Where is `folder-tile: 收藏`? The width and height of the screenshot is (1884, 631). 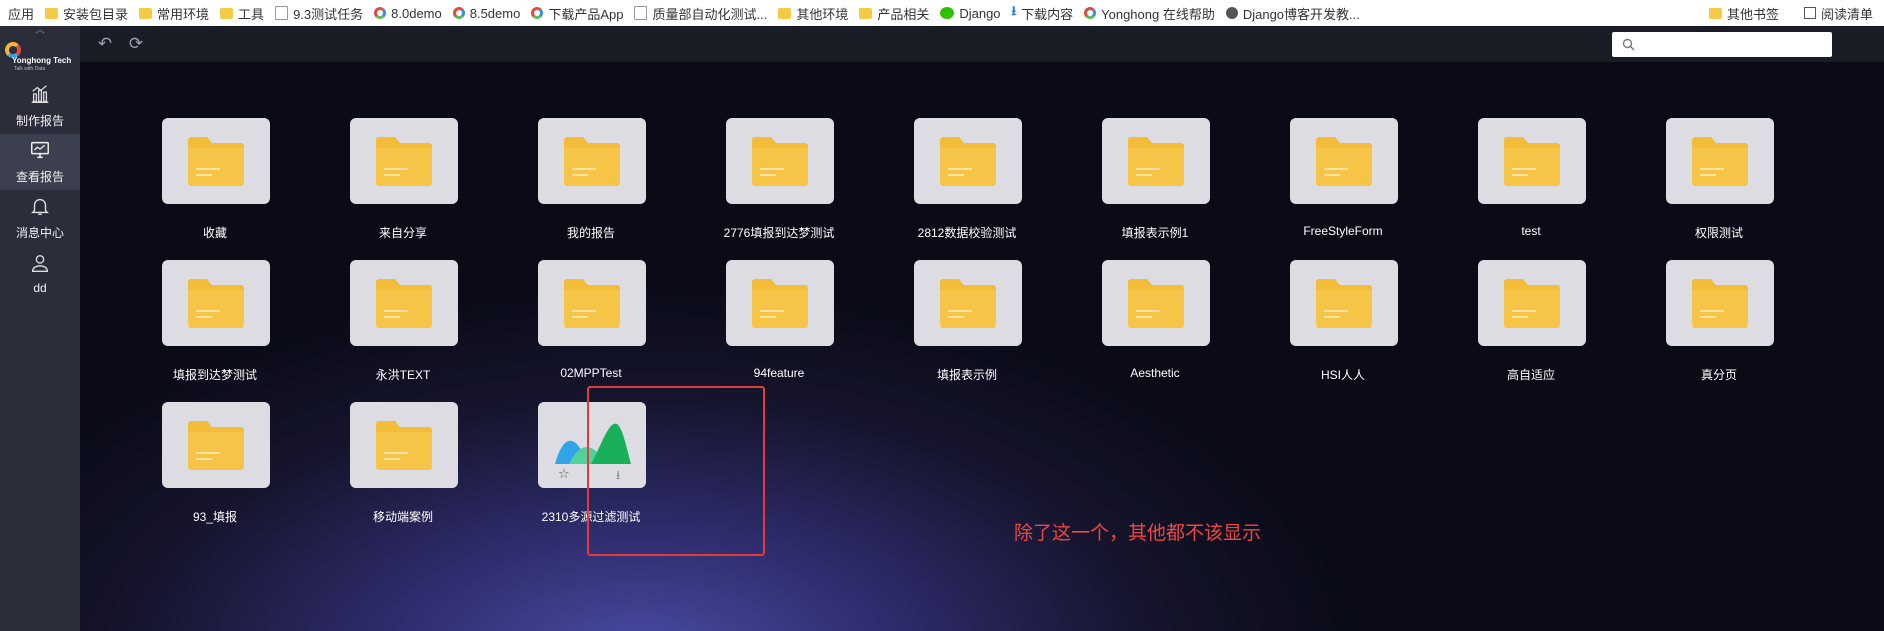 folder-tile: 收藏 is located at coordinates (210, 179).